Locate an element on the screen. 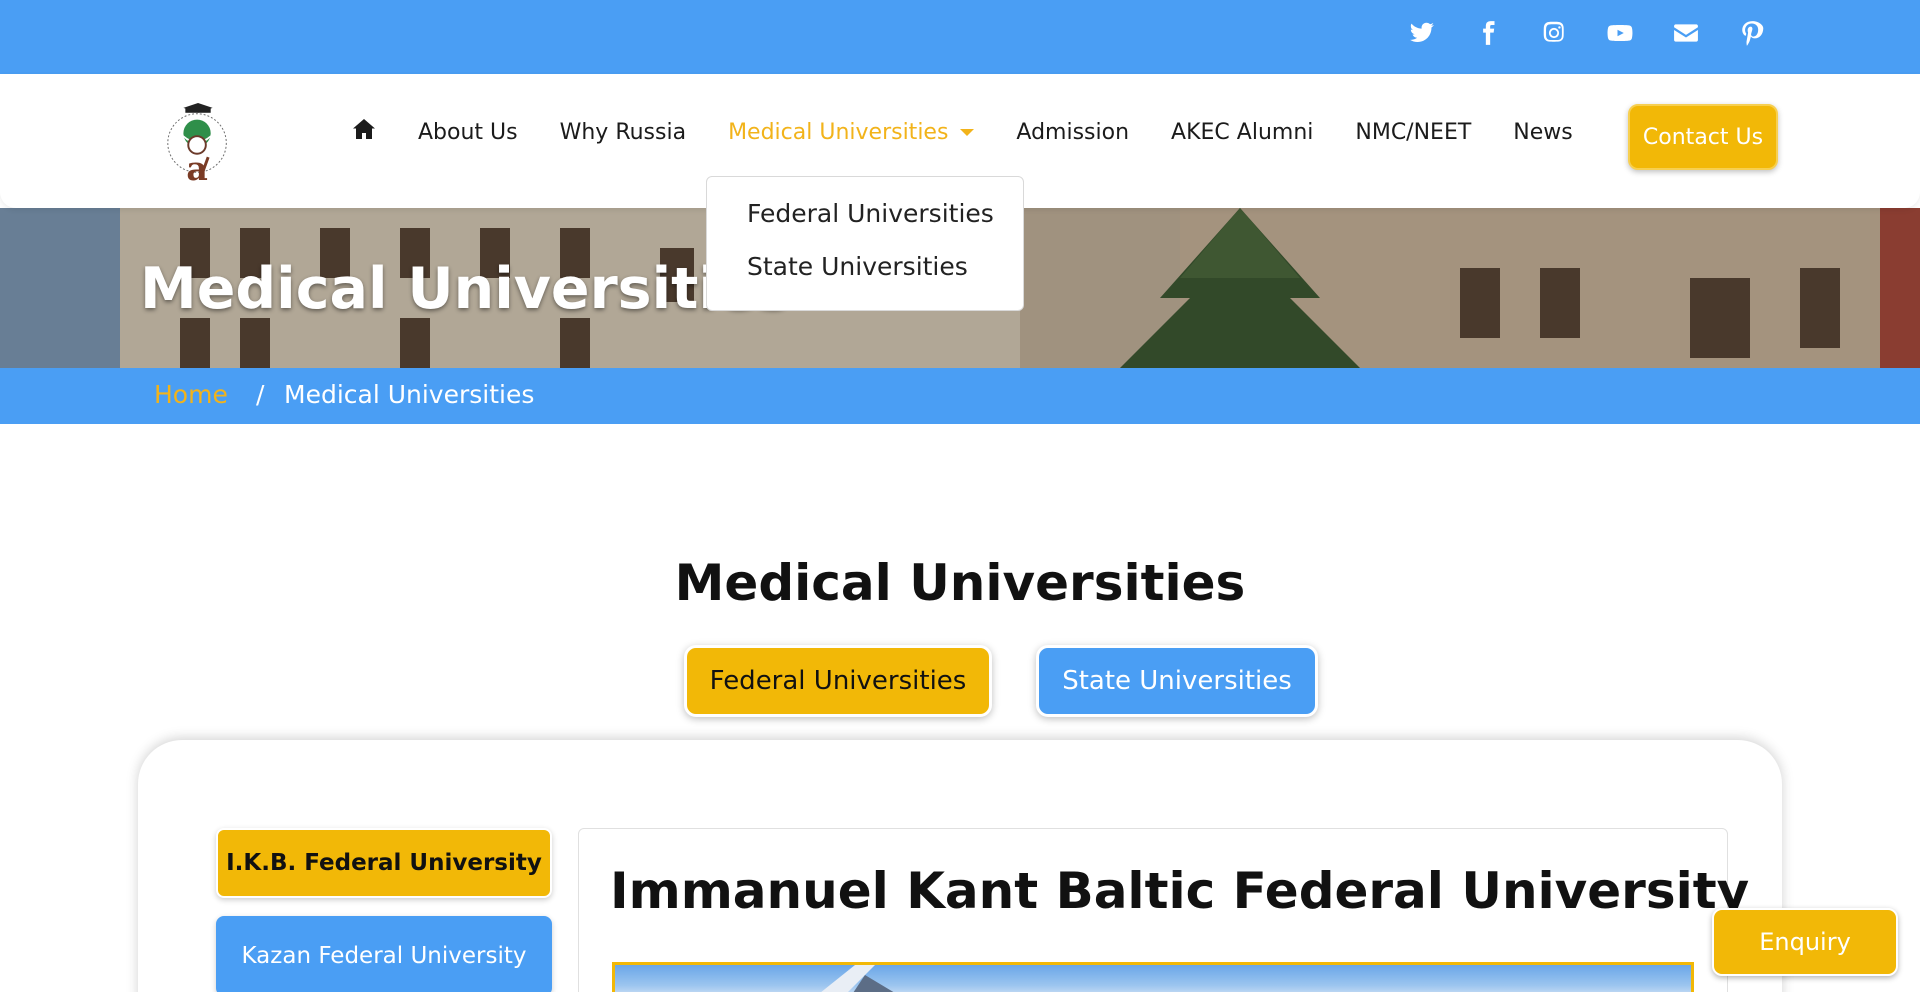 This screenshot has height=992, width=1920. twitter-icon is located at coordinates (1422, 33).